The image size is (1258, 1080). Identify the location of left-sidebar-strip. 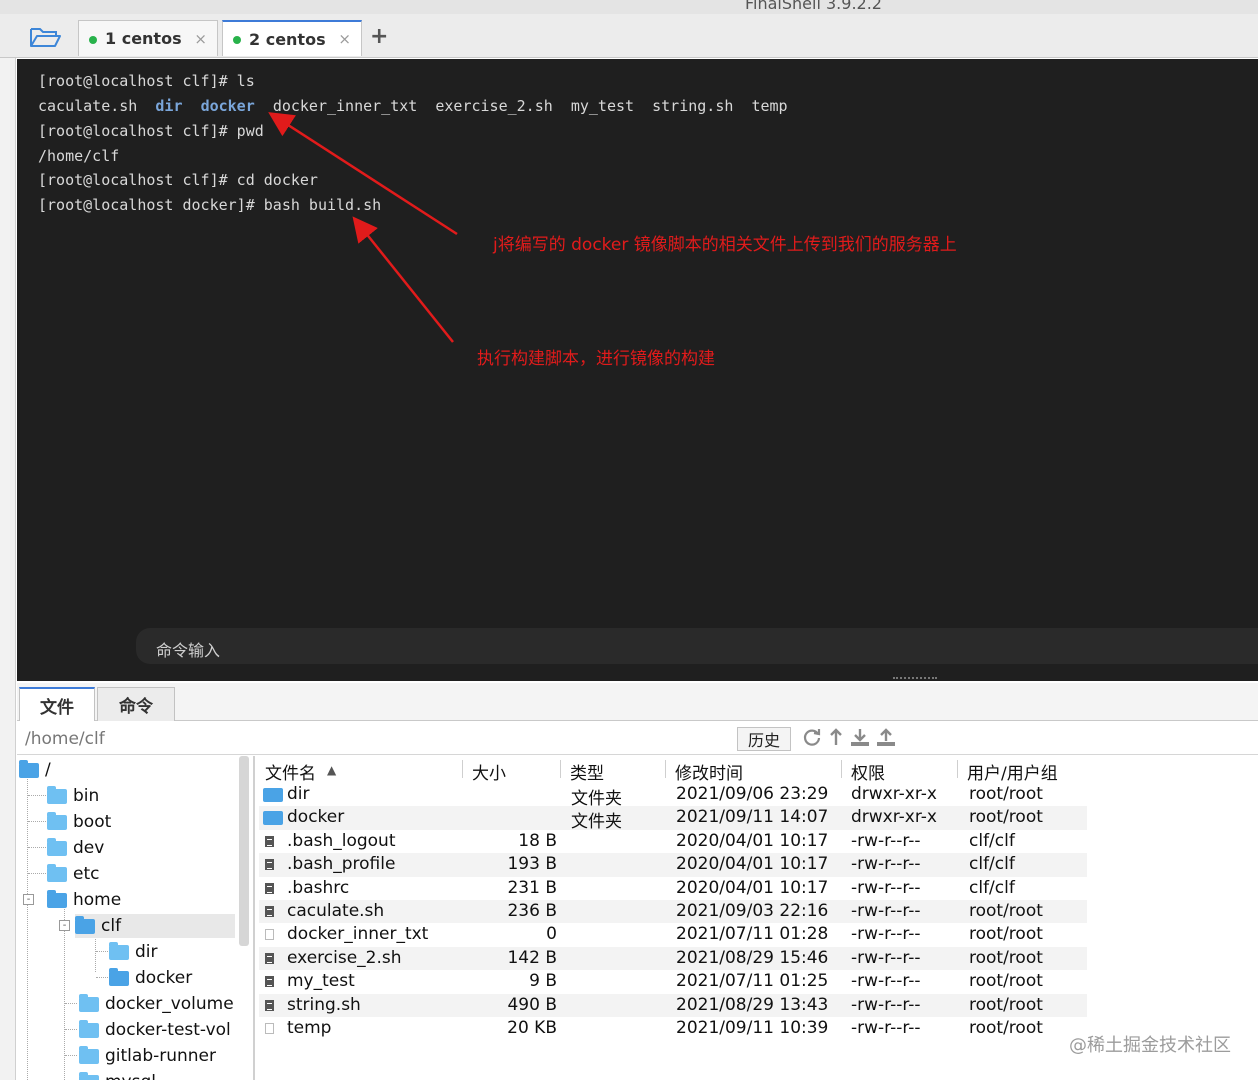
(8, 547).